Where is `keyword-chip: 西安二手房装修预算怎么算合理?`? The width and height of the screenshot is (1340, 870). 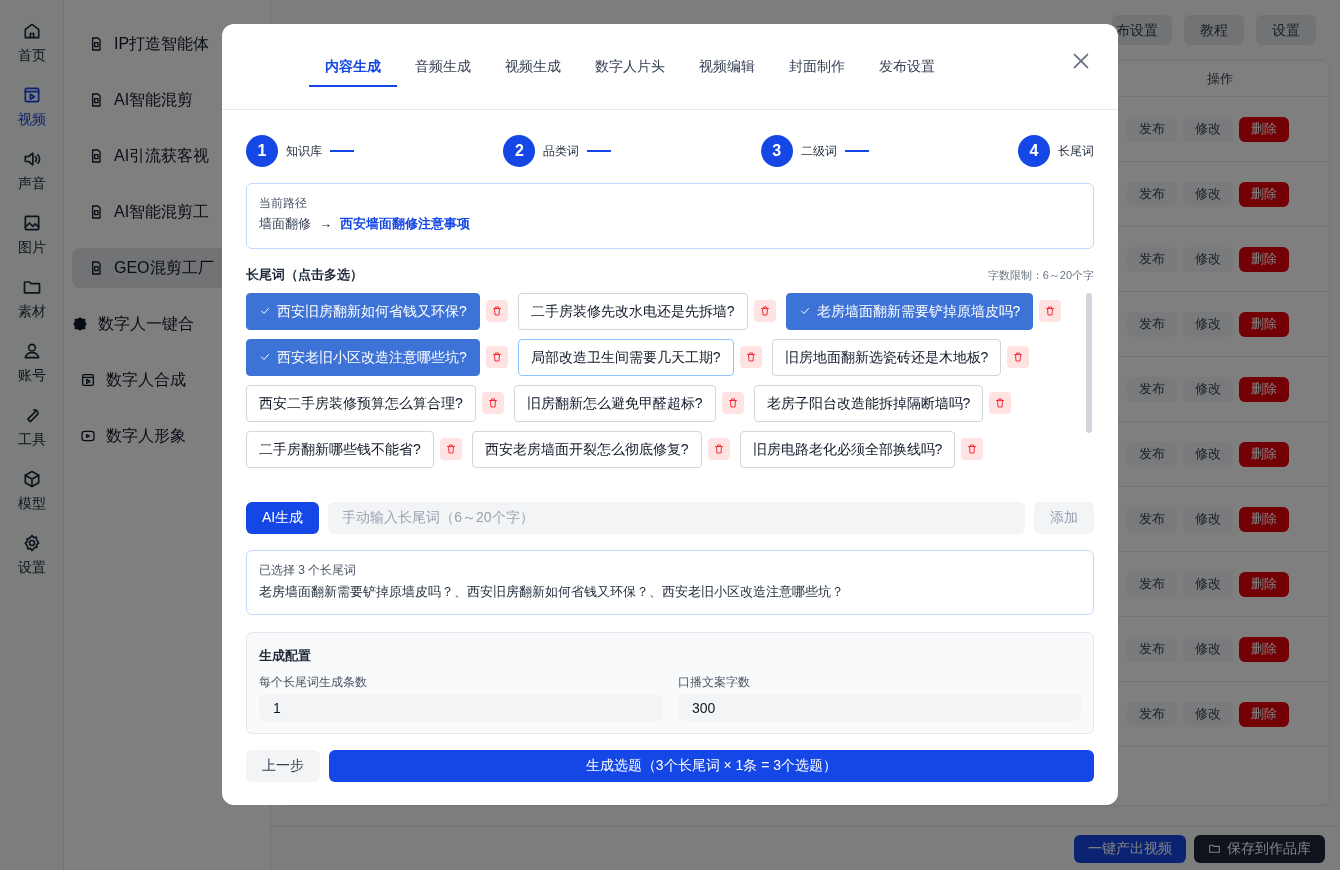
keyword-chip: 西安二手房装修预算怎么算合理? is located at coordinates (361, 403).